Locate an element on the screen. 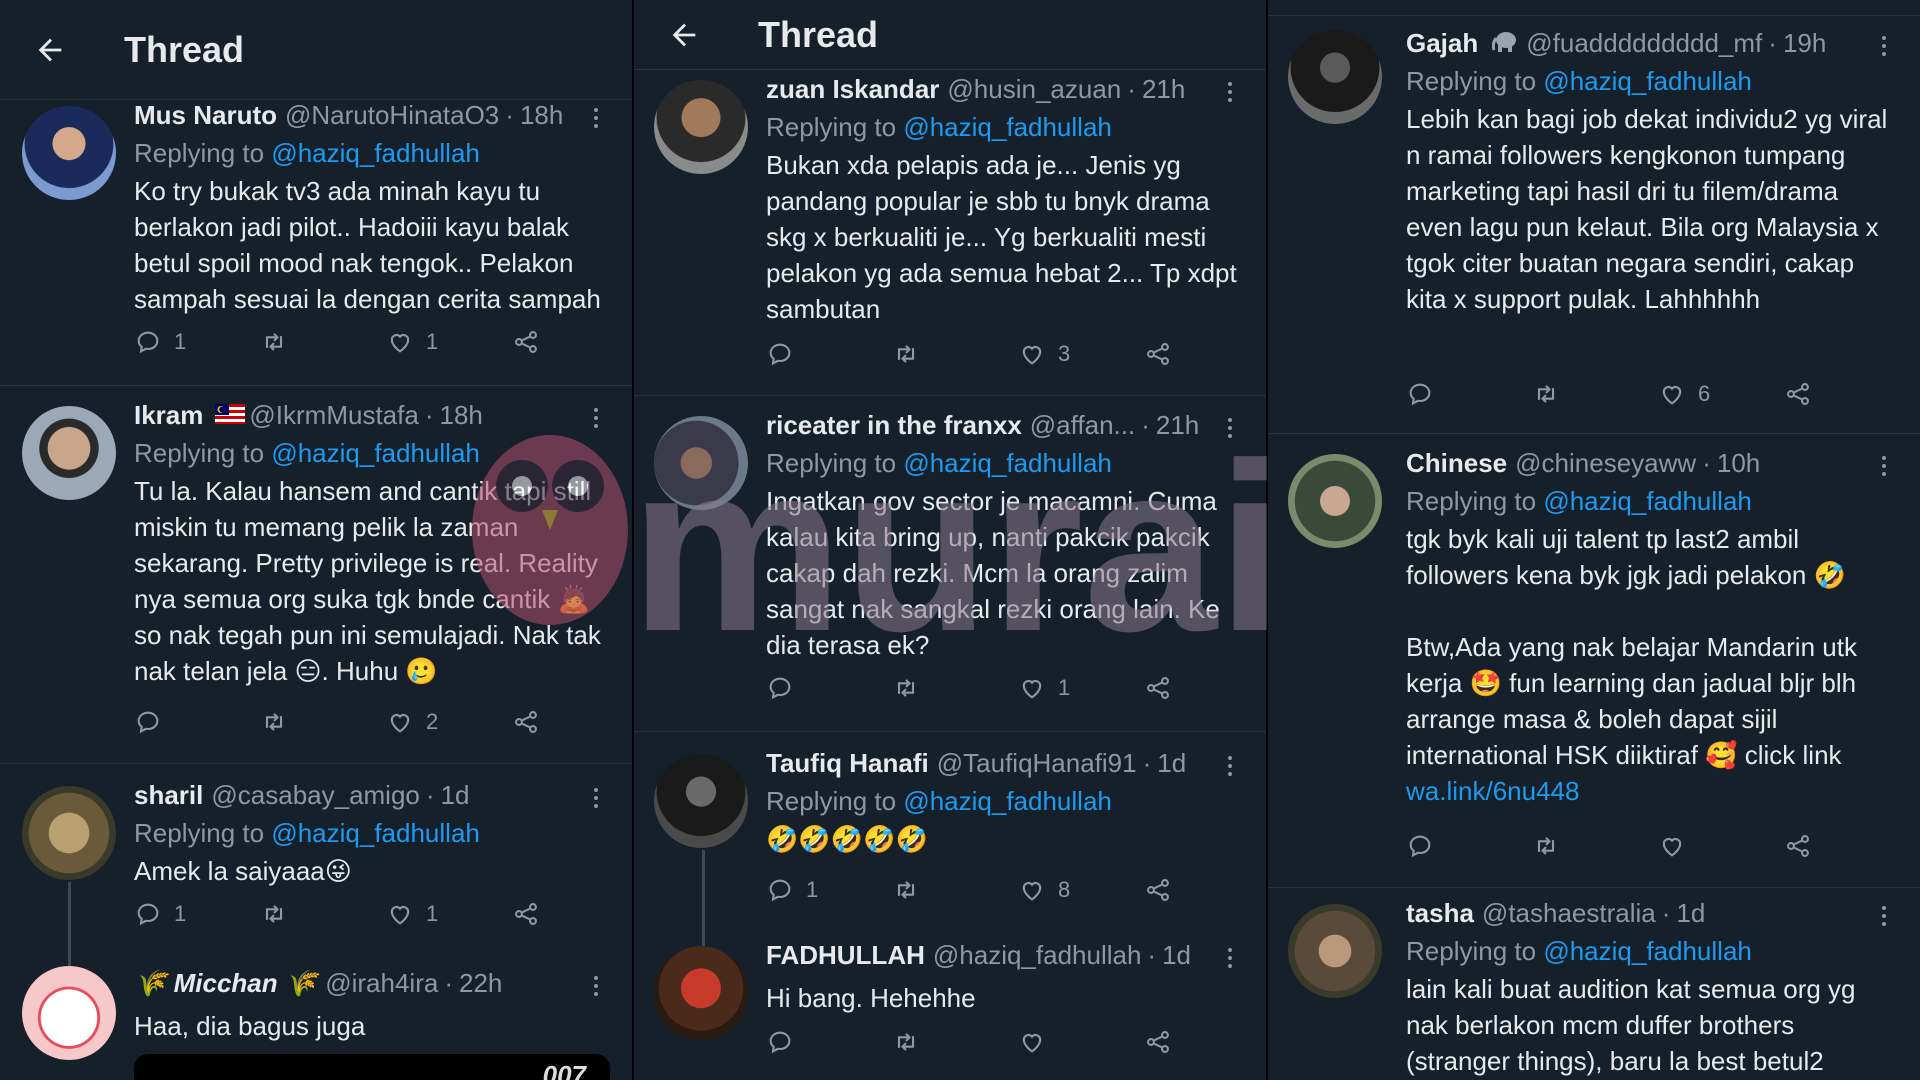  media-preview: 007 is located at coordinates (372, 1067).